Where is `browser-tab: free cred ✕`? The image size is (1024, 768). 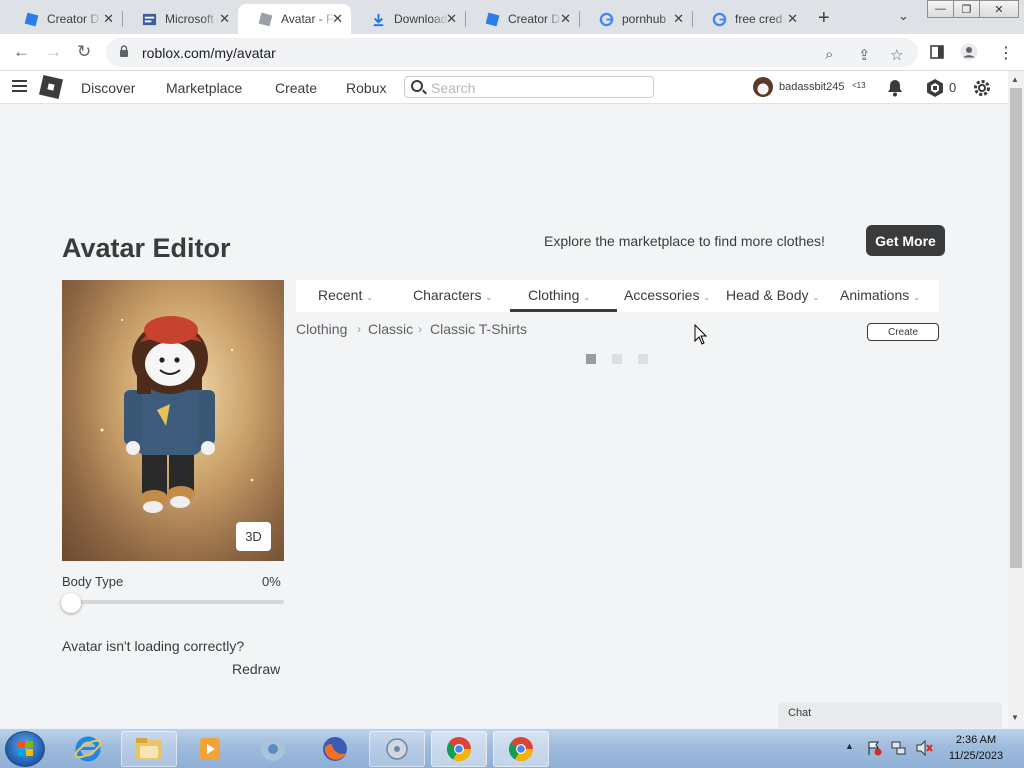 browser-tab: free cred ✕ is located at coordinates (749, 19).